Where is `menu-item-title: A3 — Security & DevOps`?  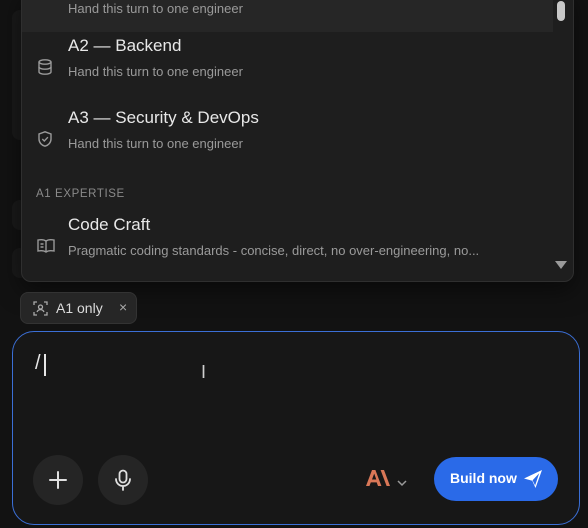 menu-item-title: A3 — Security & DevOps is located at coordinates (163, 117).